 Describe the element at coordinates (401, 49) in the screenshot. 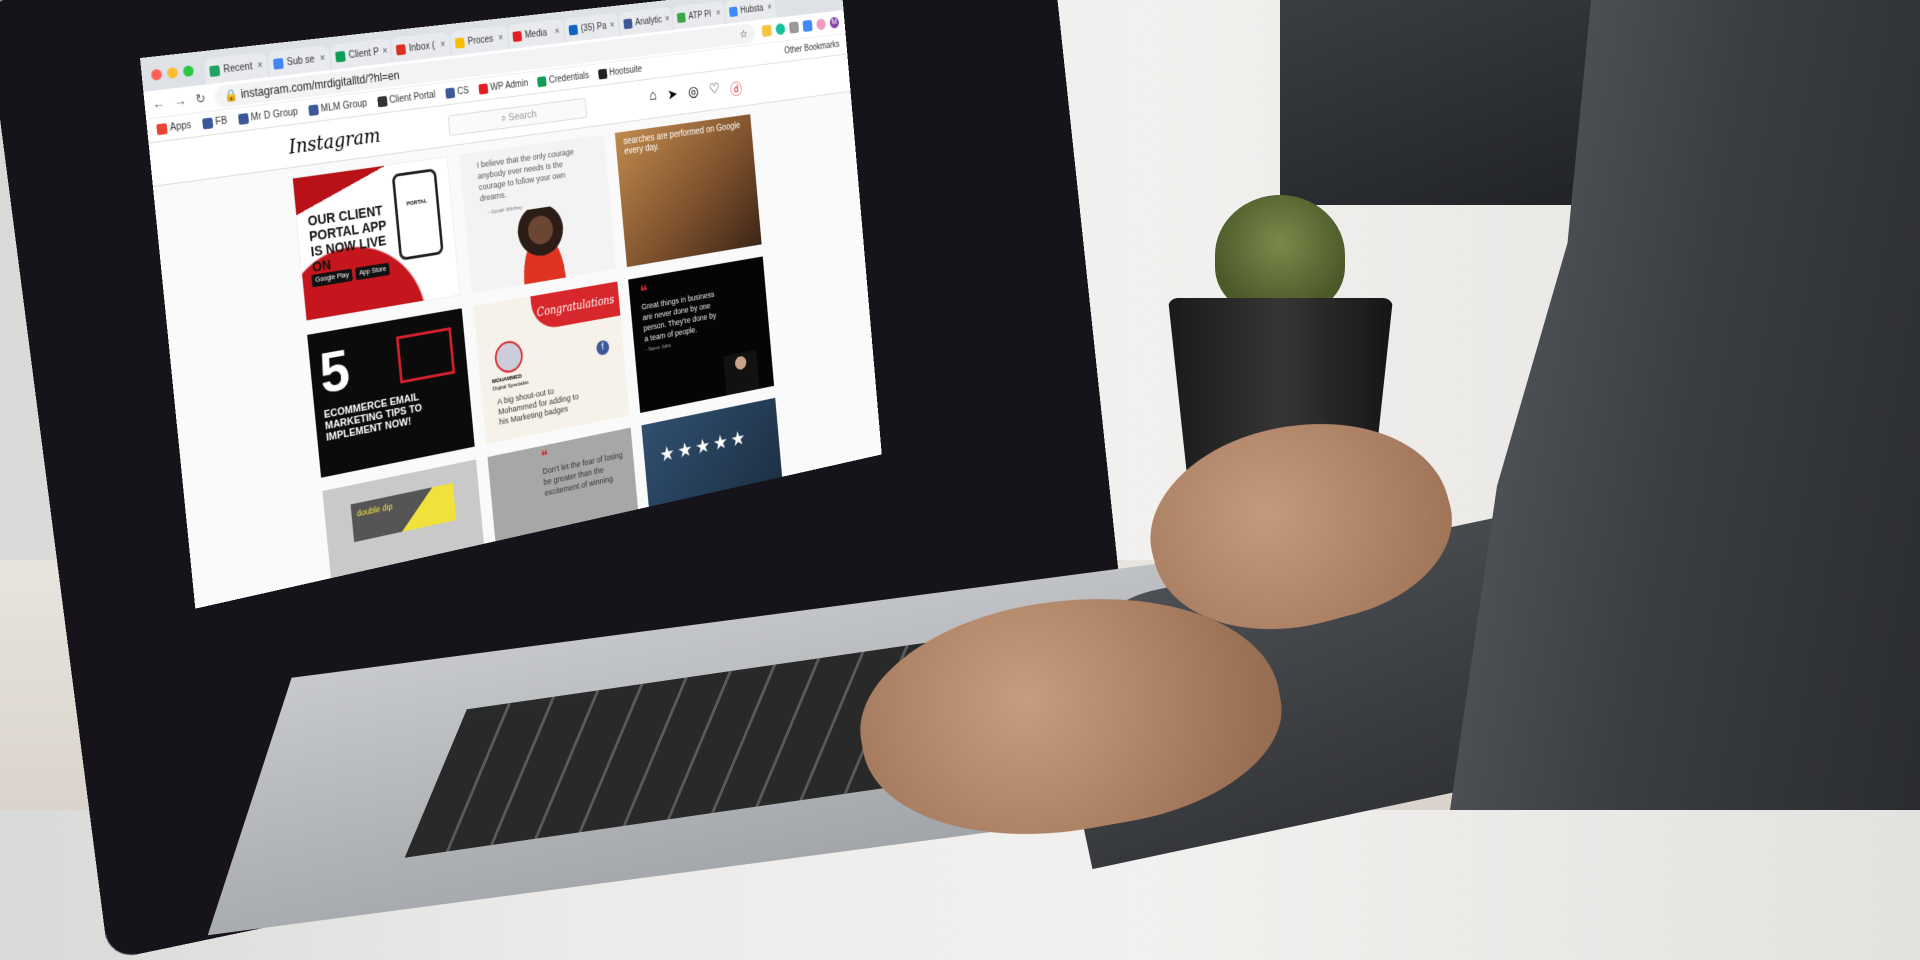

I see `gmail-icon` at that location.